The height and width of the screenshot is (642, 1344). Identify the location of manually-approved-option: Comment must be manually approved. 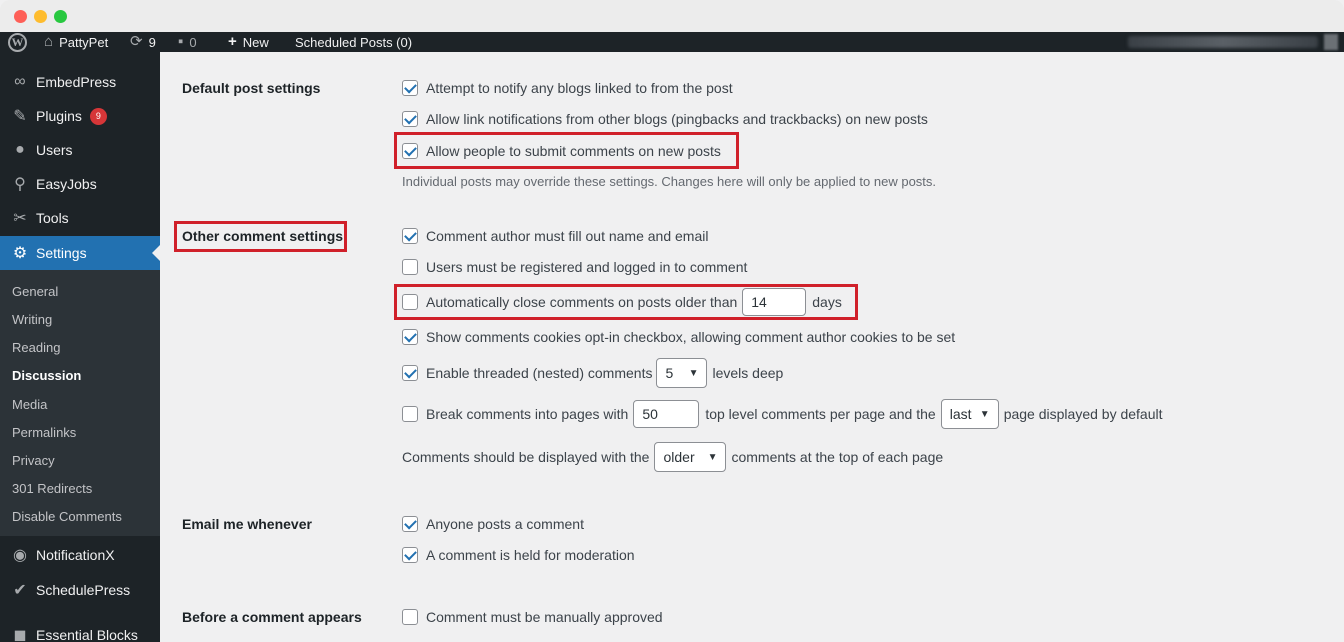
(532, 617).